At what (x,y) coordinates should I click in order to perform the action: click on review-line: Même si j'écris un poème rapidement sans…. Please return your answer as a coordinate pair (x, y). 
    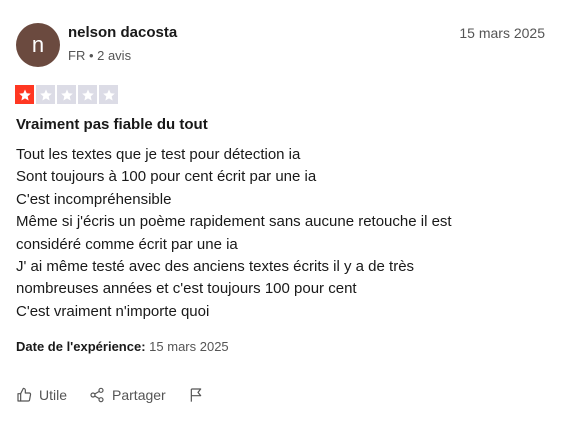
    Looking at the image, I should click on (234, 222).